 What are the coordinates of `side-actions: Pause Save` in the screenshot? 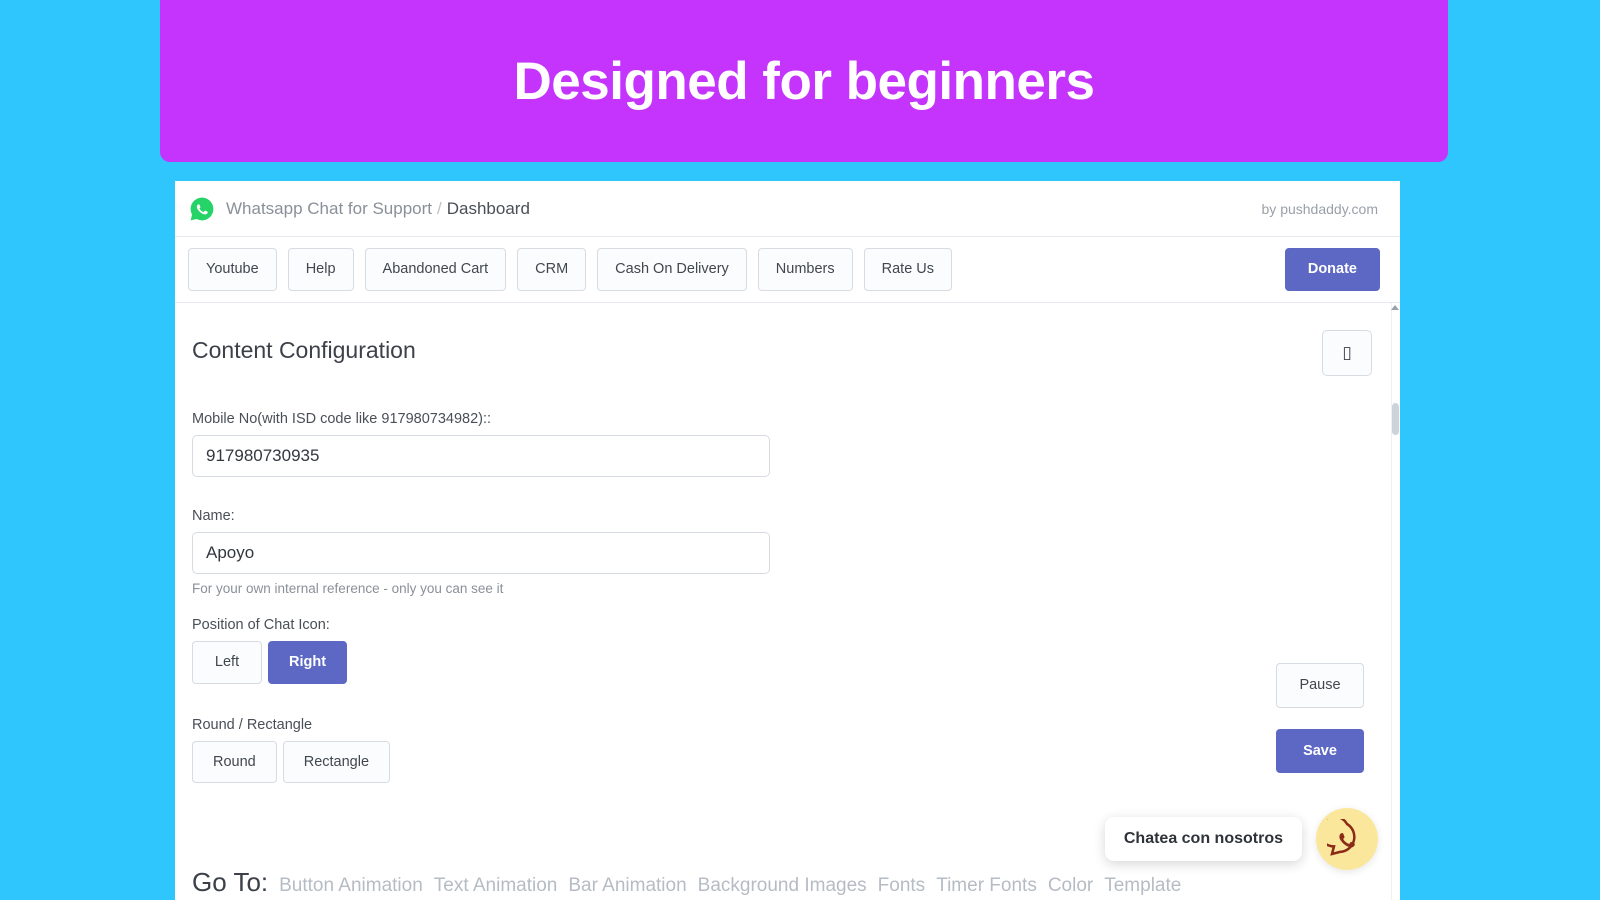 It's located at (1320, 718).